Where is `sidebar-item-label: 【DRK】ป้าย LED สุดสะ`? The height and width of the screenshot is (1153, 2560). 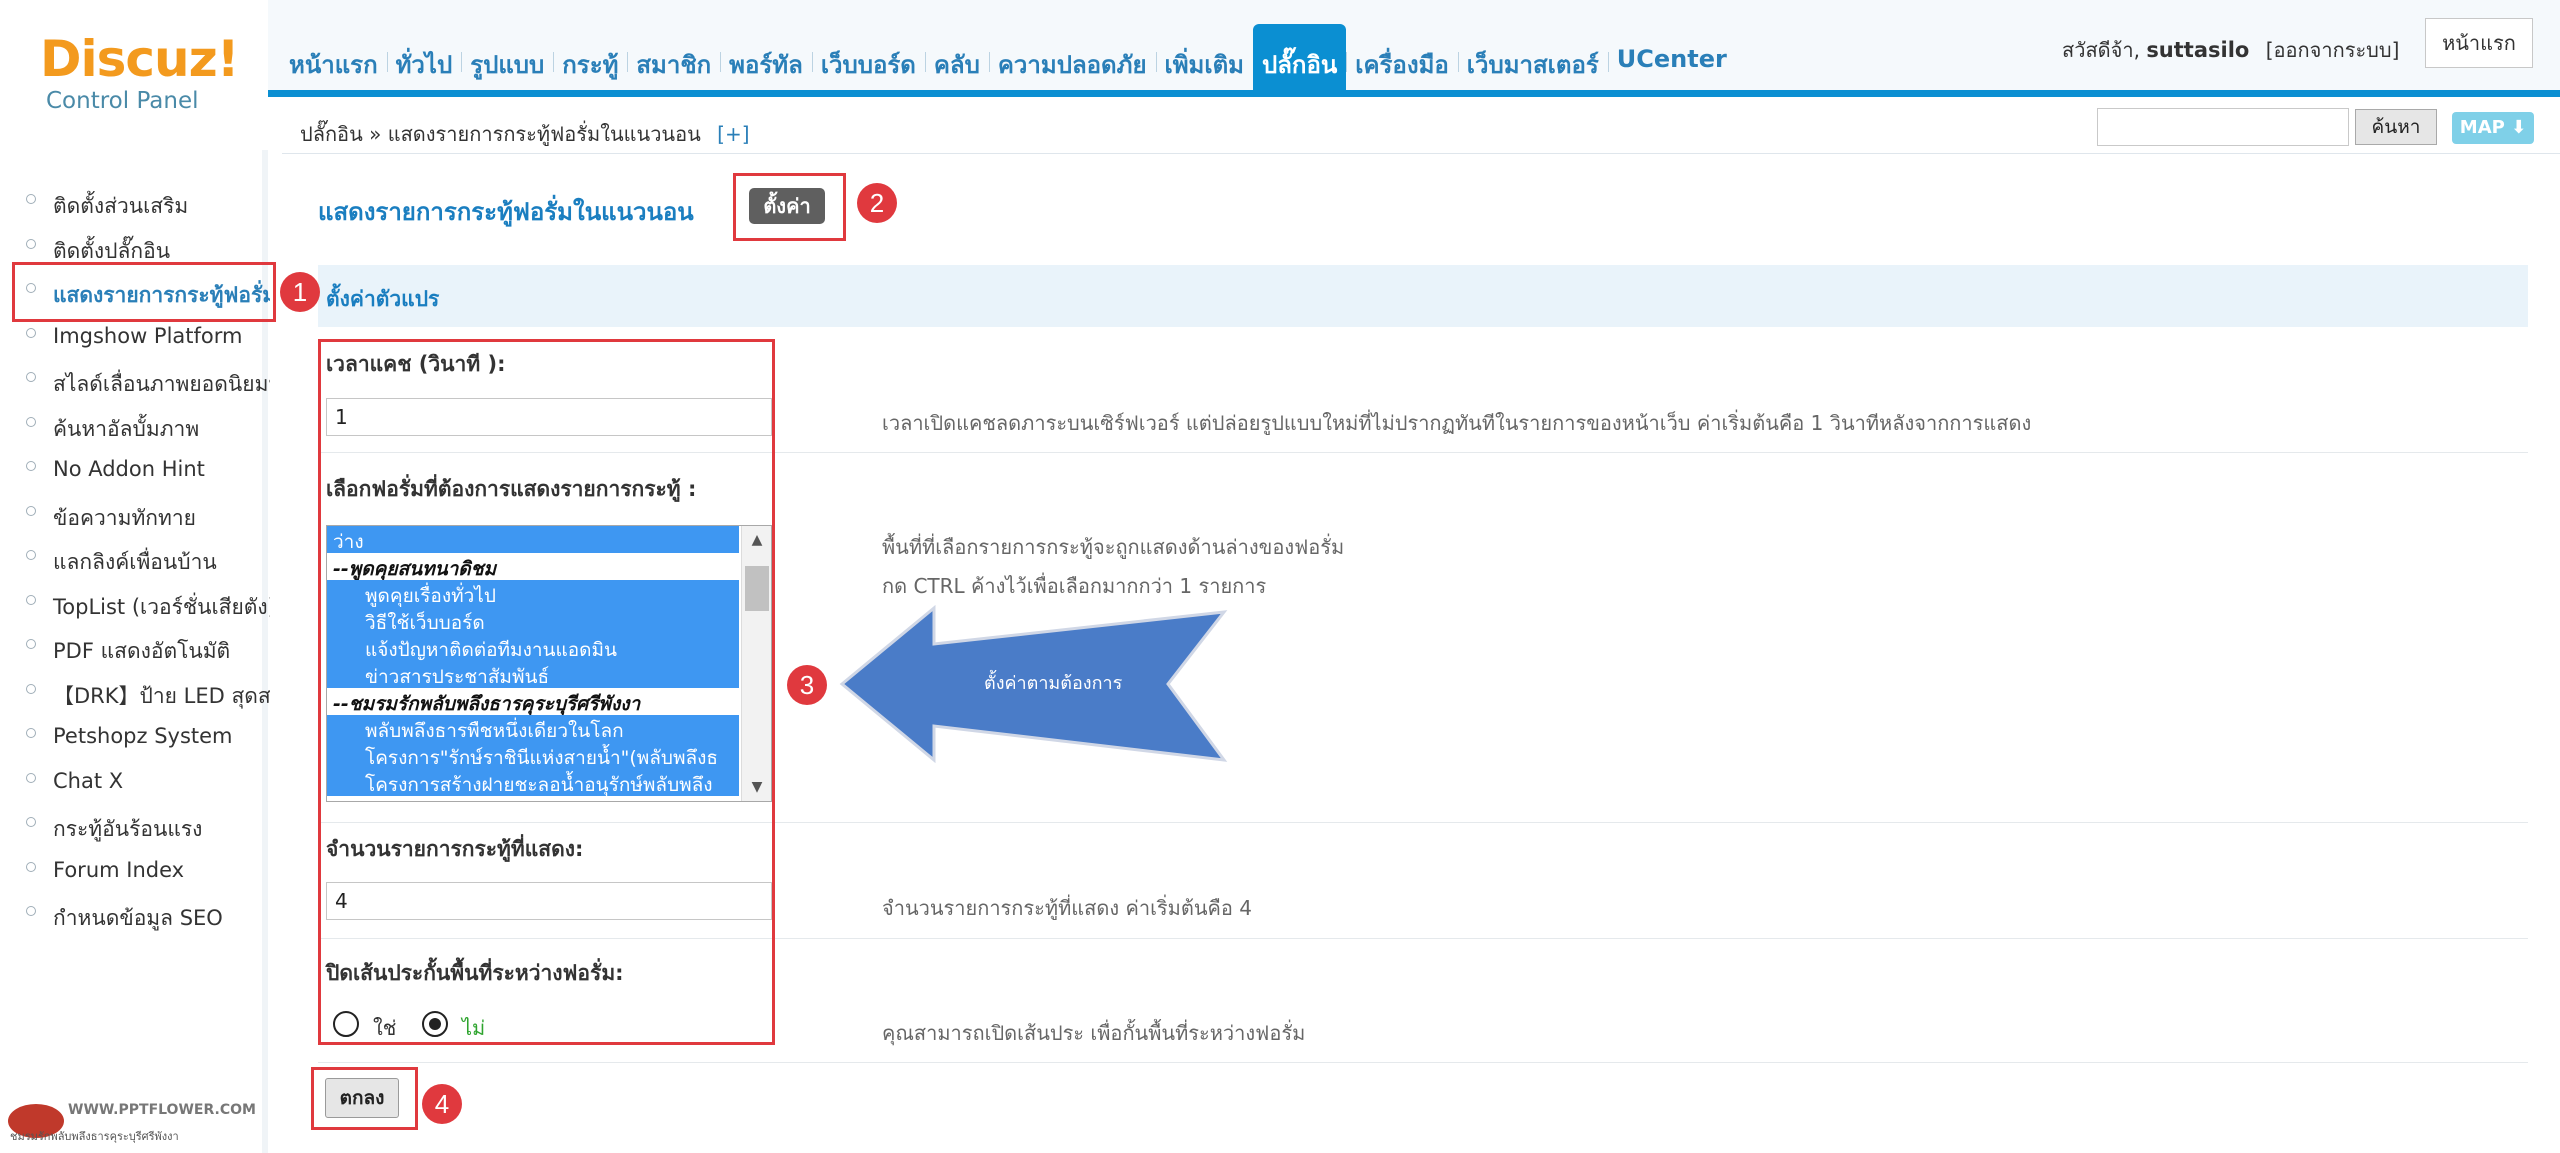
sidebar-item-label: 【DRK】ป้าย LED สุดสะ is located at coordinates (161, 695).